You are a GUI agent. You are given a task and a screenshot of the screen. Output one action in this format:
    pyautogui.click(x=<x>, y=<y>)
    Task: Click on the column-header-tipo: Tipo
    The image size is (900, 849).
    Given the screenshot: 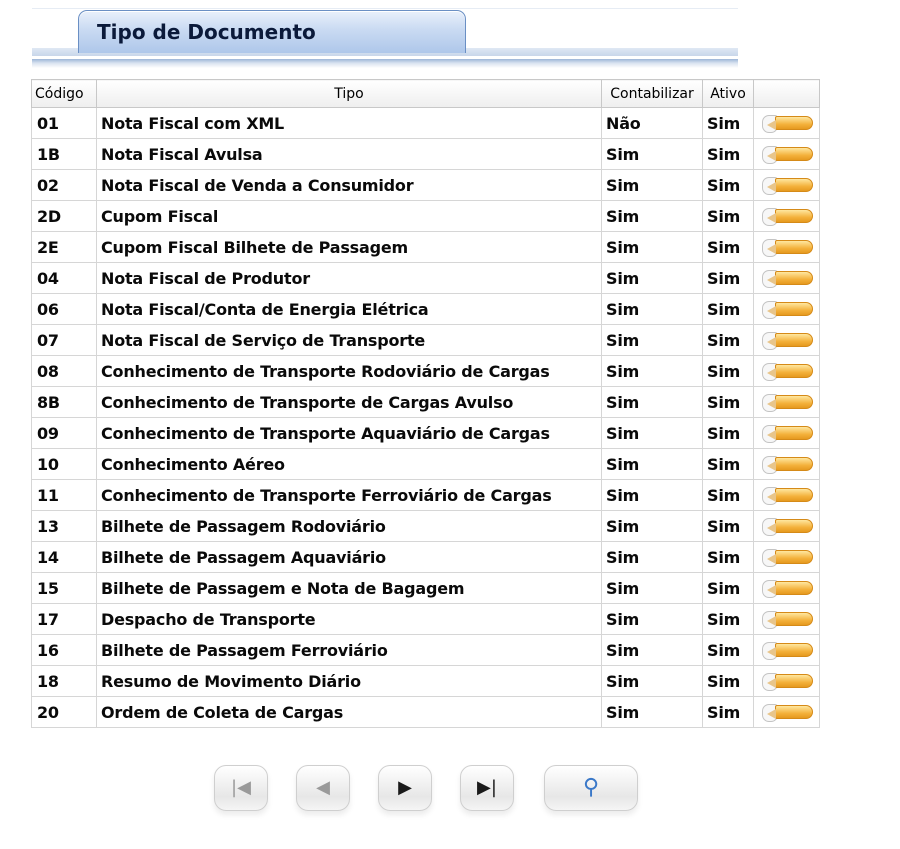 What is the action you would take?
    pyautogui.click(x=349, y=93)
    